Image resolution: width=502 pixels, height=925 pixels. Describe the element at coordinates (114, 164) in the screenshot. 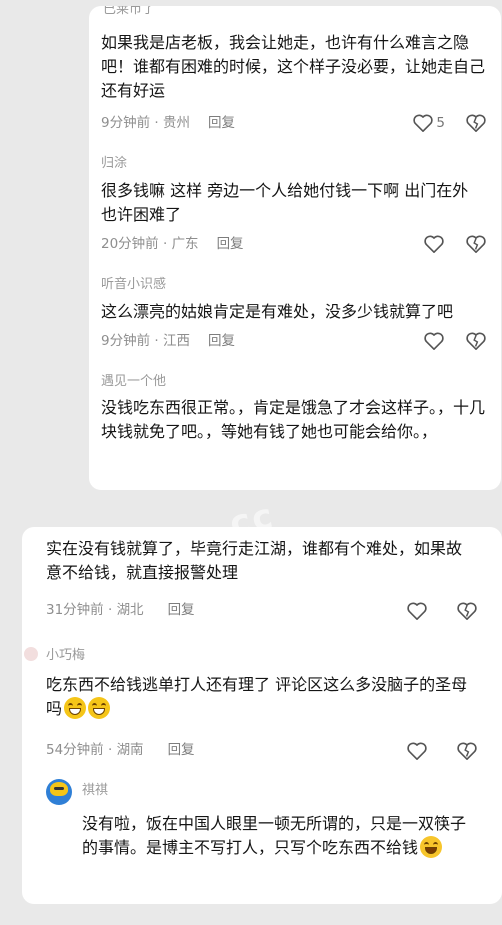

I see `comment-username: 归涂` at that location.